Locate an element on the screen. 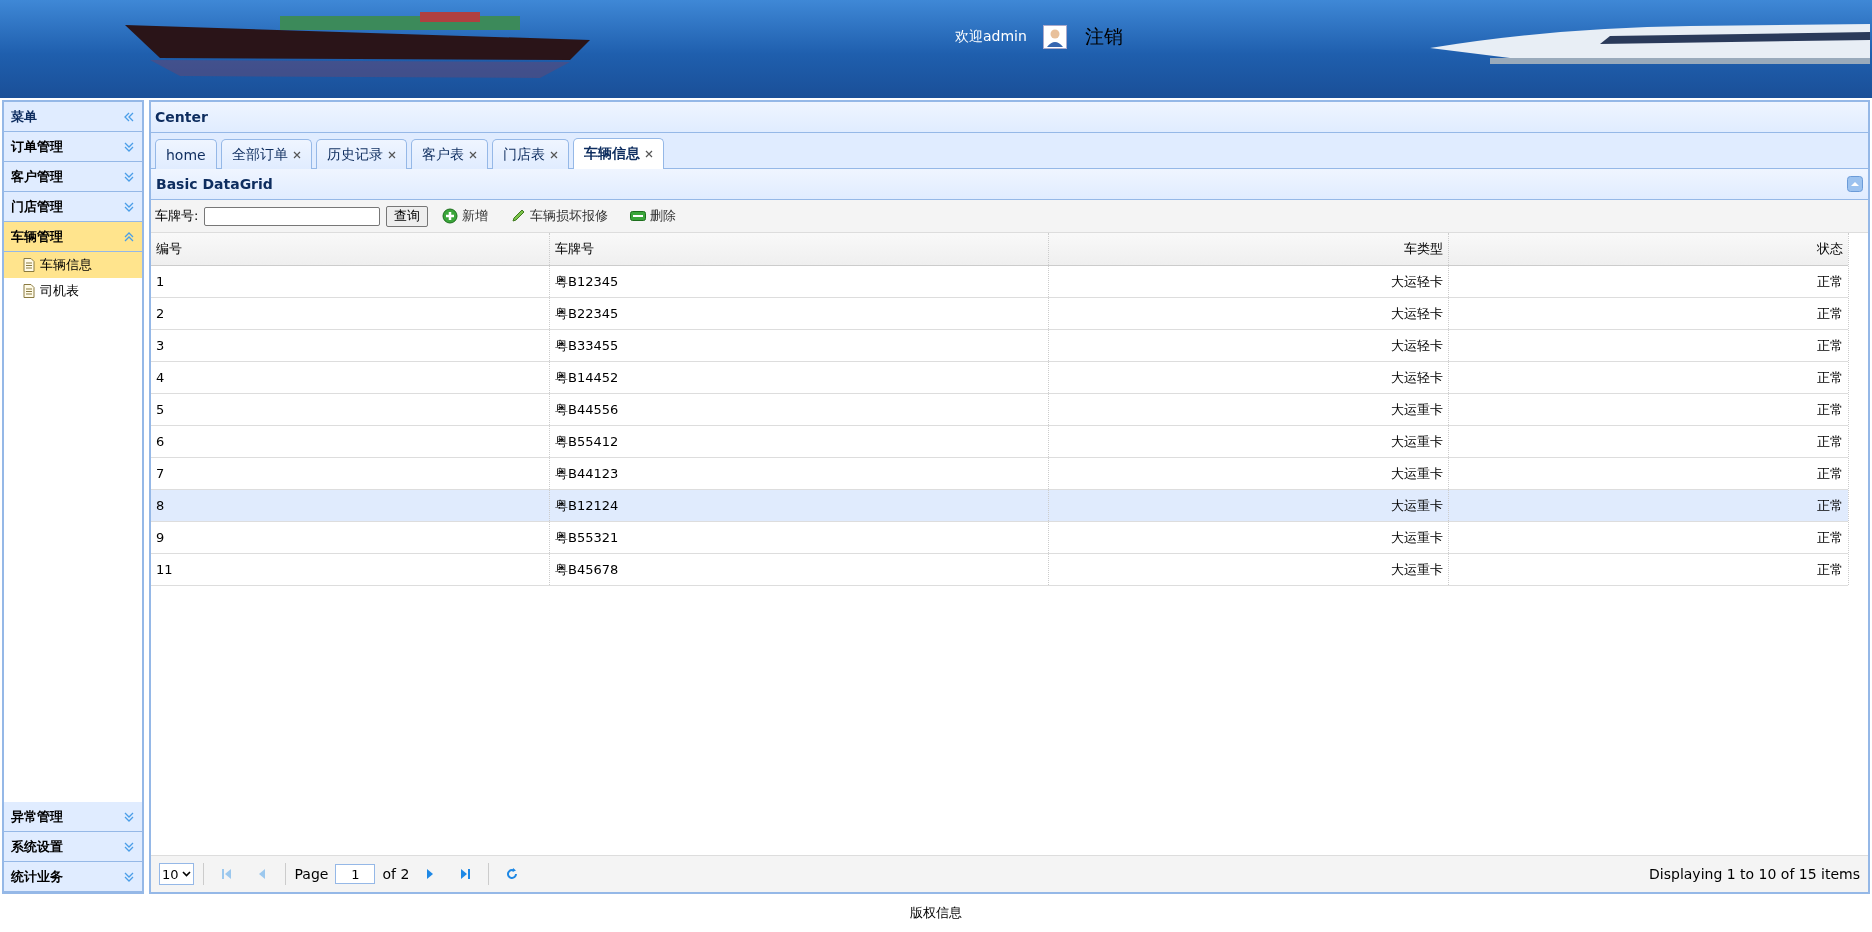  tab: home is located at coordinates (186, 154).